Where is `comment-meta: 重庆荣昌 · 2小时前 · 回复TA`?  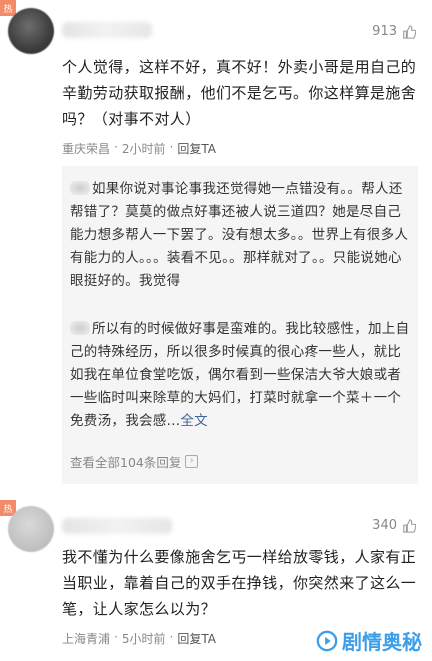 comment-meta: 重庆荣昌 · 2小时前 · 回复TA is located at coordinates (139, 148).